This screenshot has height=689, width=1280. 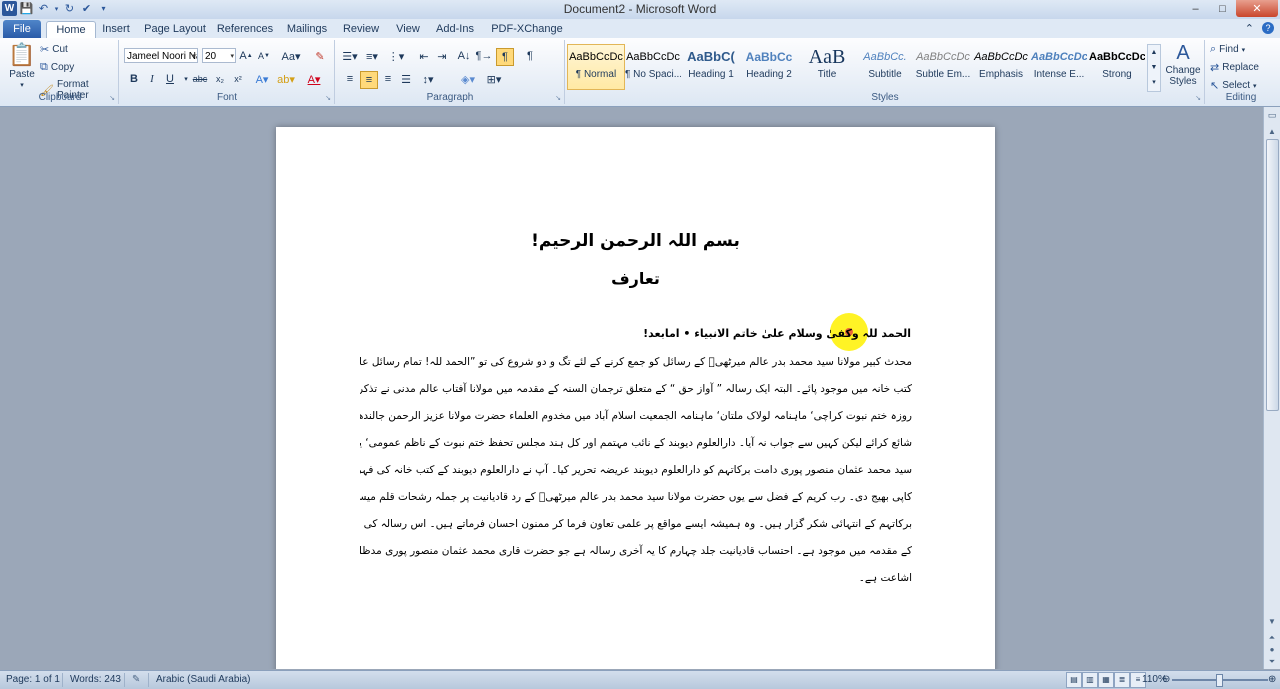 I want to click on maximize-button: □, so click(x=1222, y=8).